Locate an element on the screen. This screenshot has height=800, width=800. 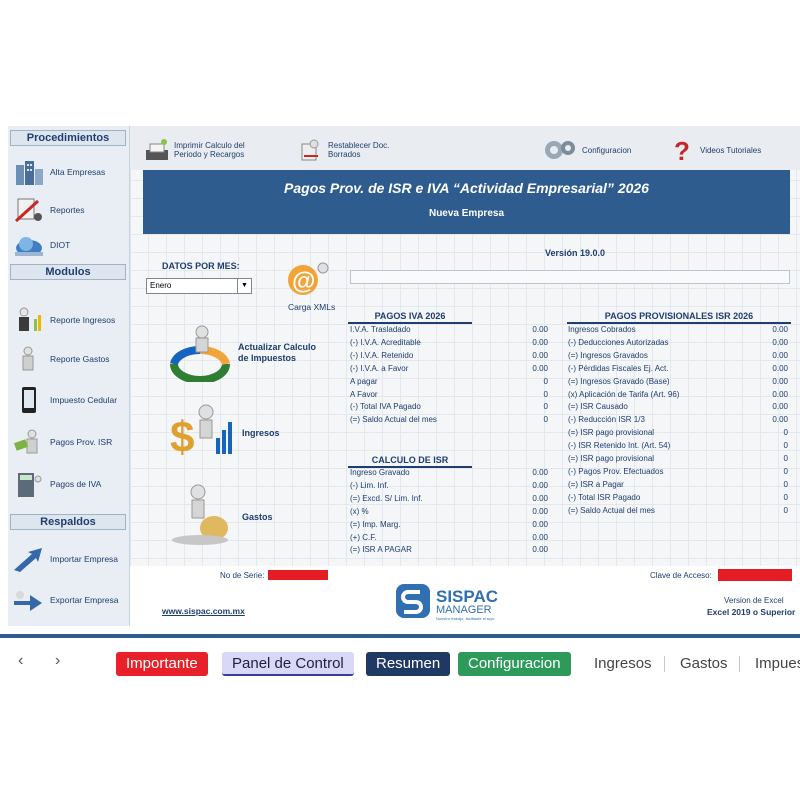
table-row: (=) ISR A PAGAR 0.00 is located at coordinates (449, 551).